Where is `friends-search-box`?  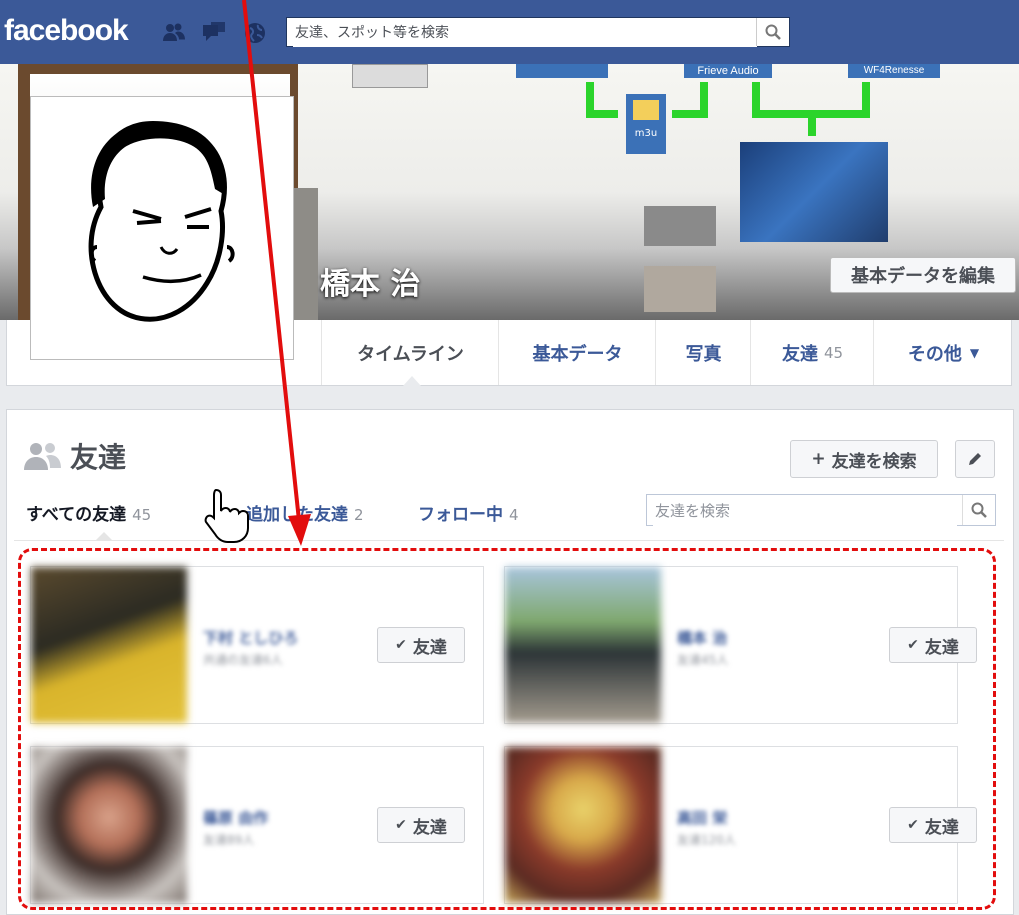
friends-search-box is located at coordinates (821, 510).